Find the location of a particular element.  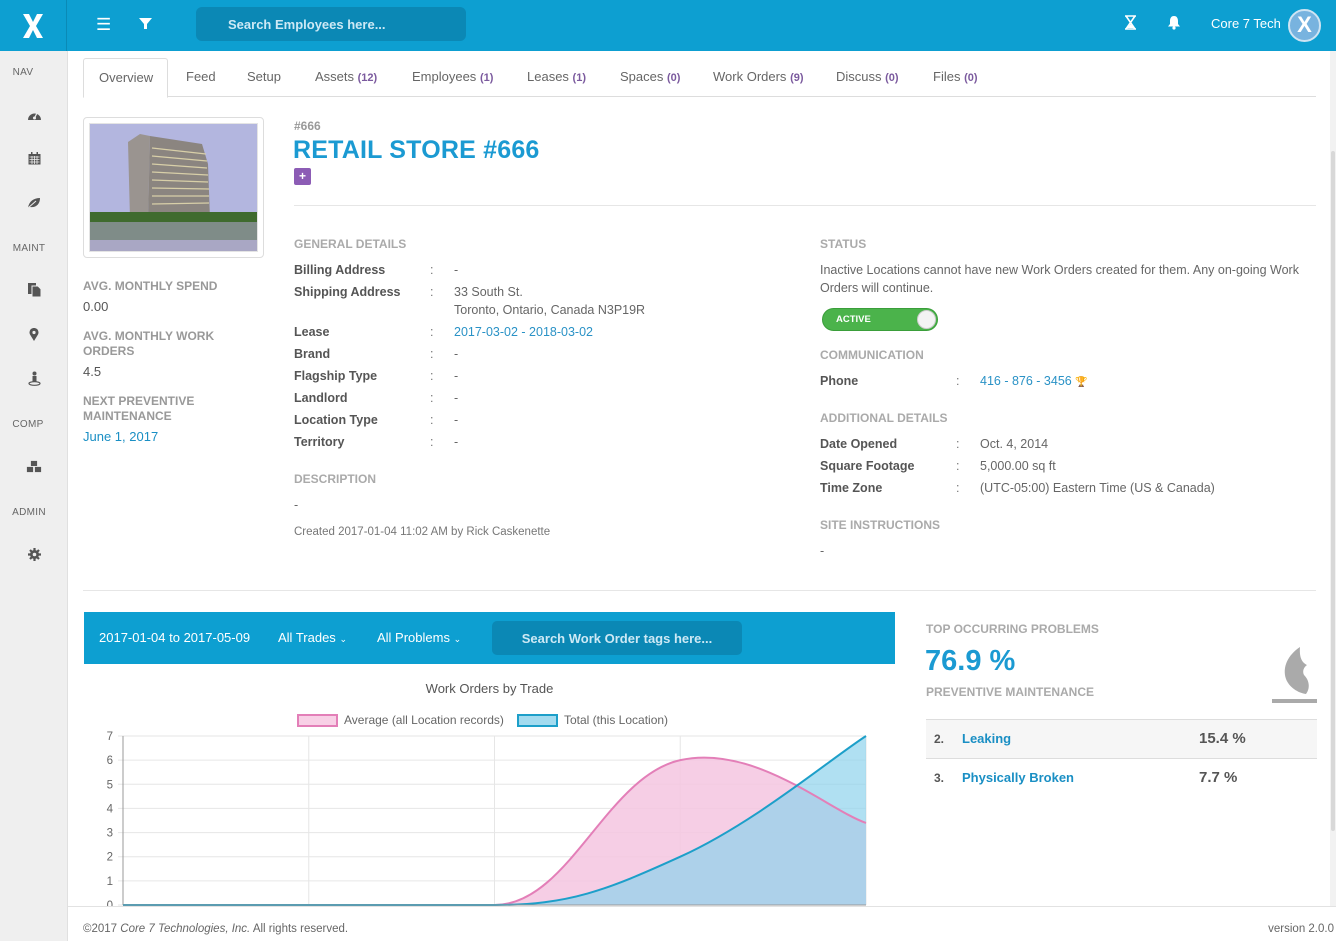

documents-icon is located at coordinates (34, 291).